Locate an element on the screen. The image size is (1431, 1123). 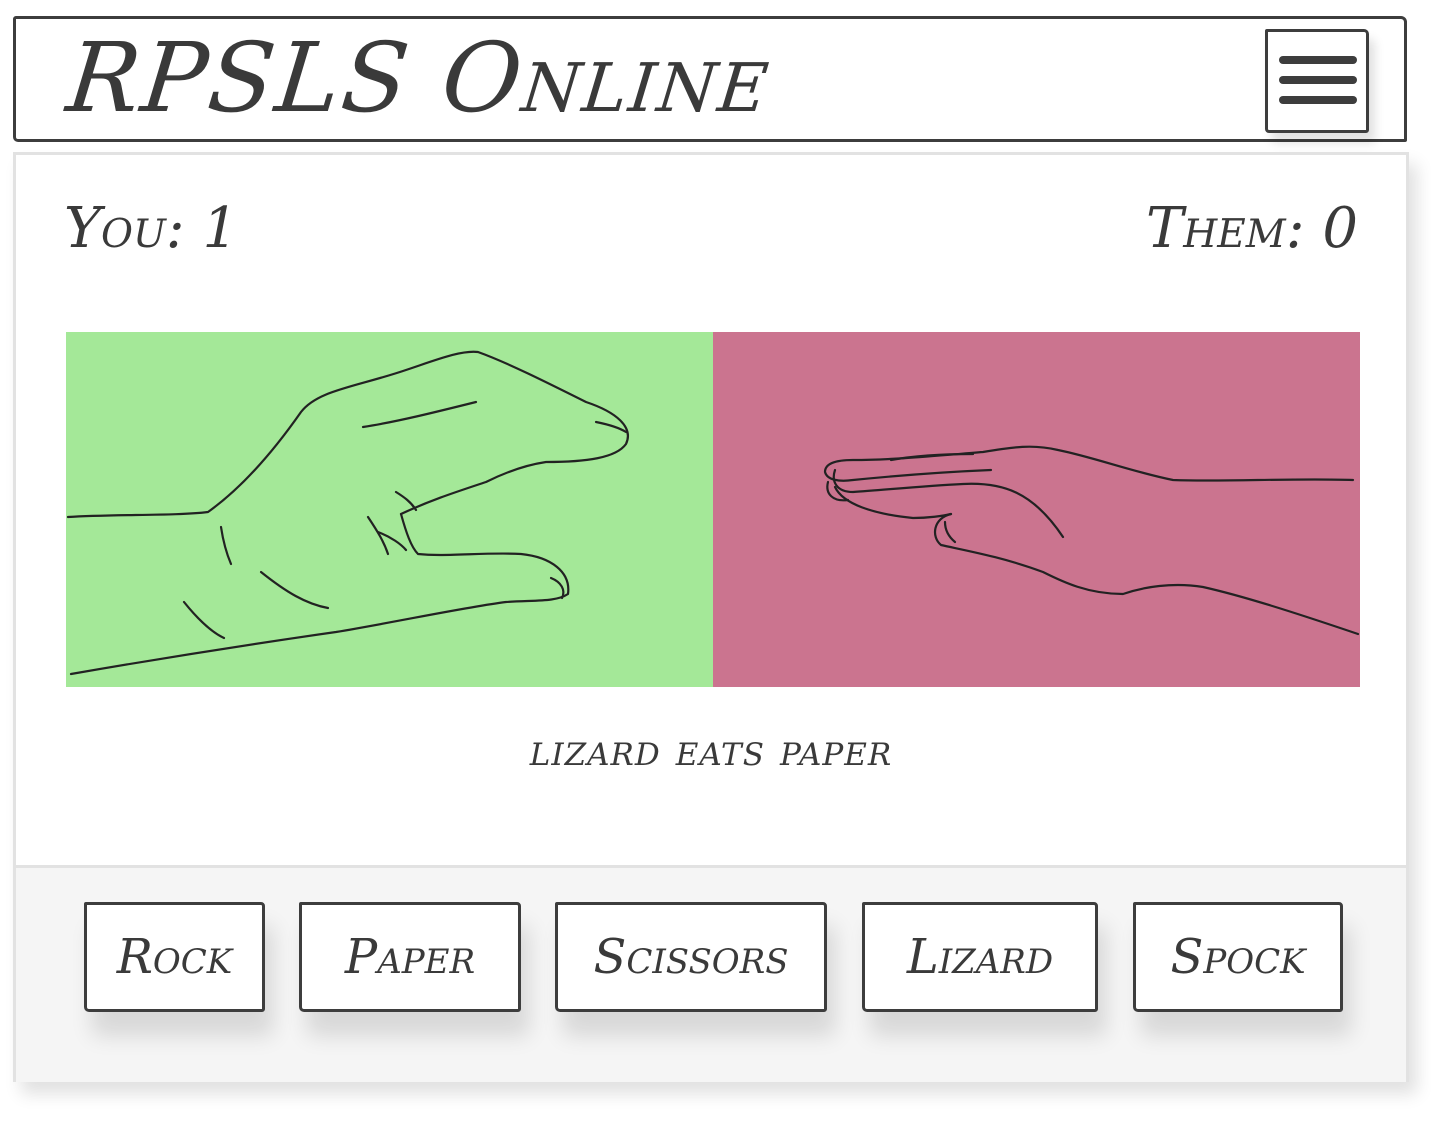
paper-hand-icon is located at coordinates (1091, 540).